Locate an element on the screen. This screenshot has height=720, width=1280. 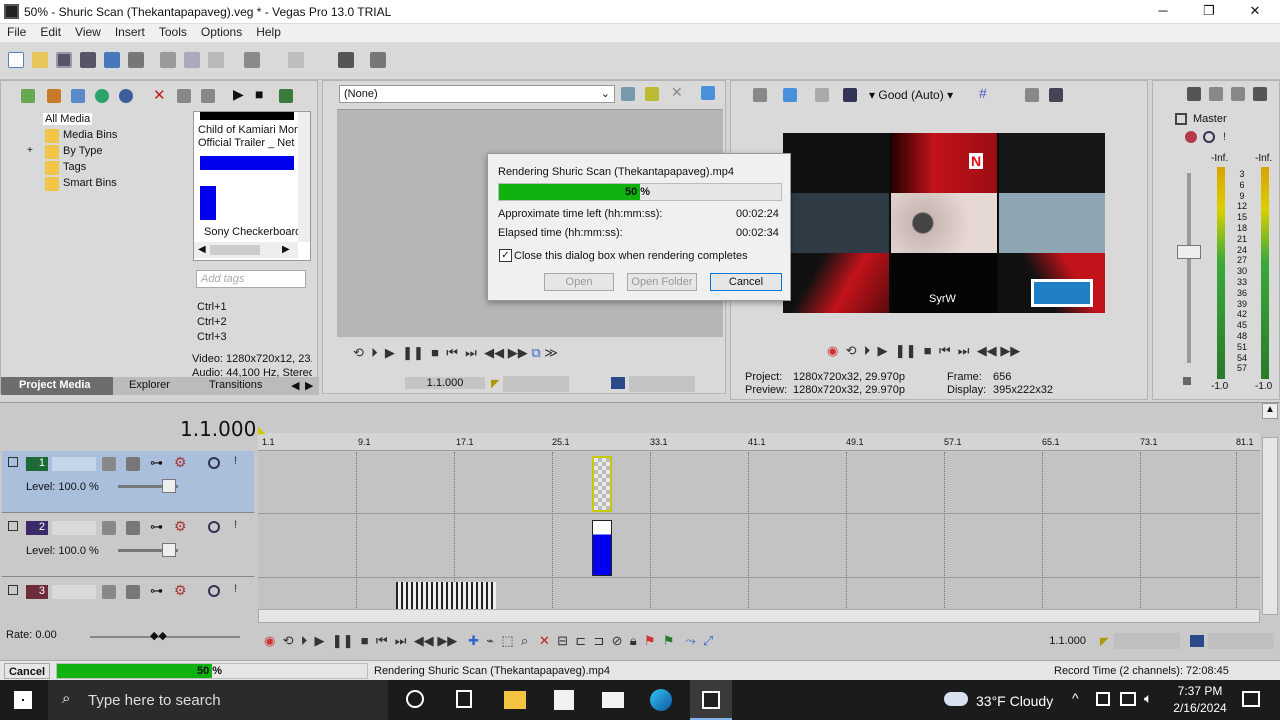
mail-icon is located at coordinates (613, 700).